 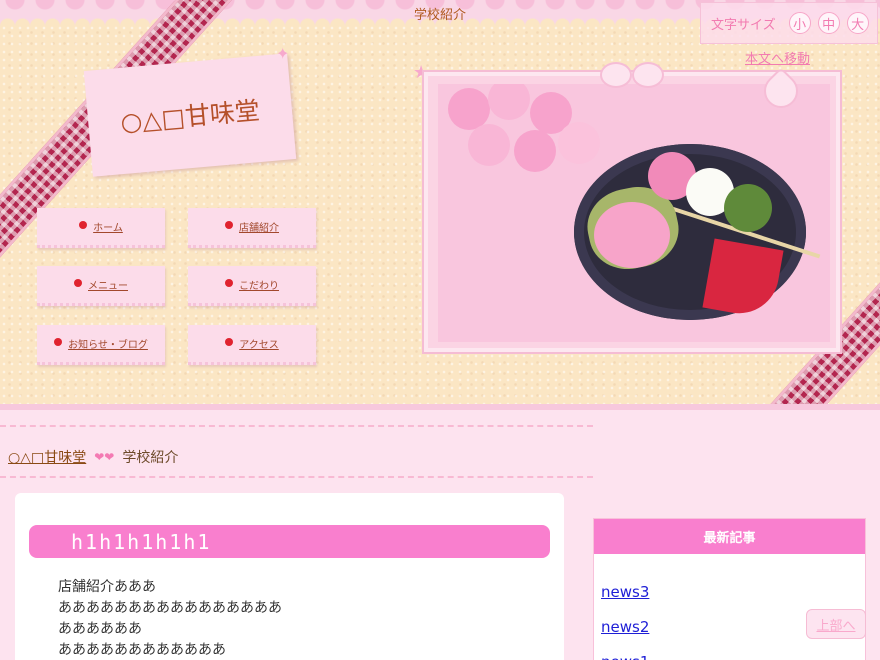 What do you see at coordinates (150, 458) in the screenshot?
I see `breadcrumb-current: 学校紹介` at bounding box center [150, 458].